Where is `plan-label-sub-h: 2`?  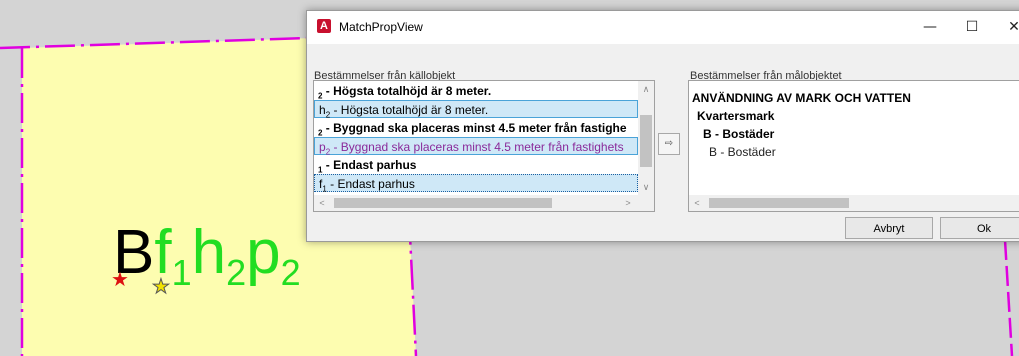 plan-label-sub-h: 2 is located at coordinates (236, 272).